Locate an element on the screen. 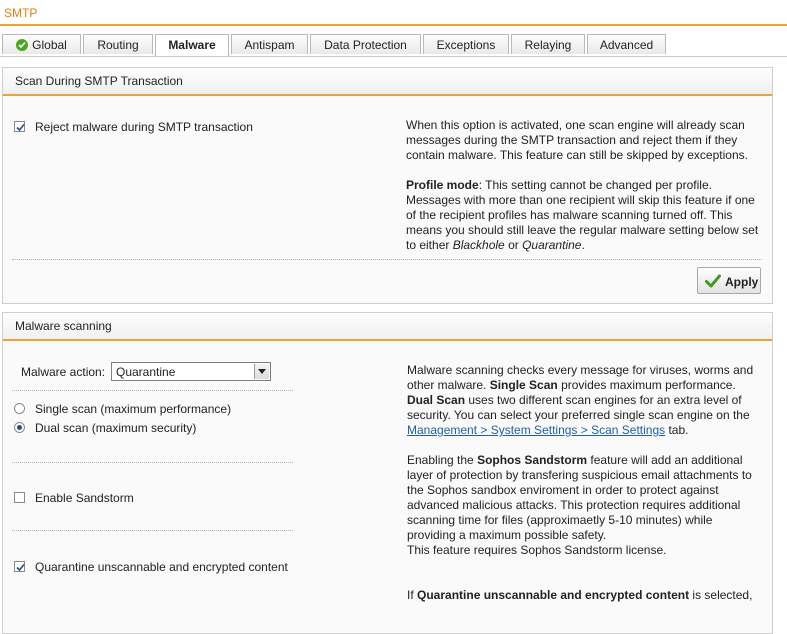 This screenshot has width=787, height=634. help-text: provides maximum performance. is located at coordinates (646, 385).